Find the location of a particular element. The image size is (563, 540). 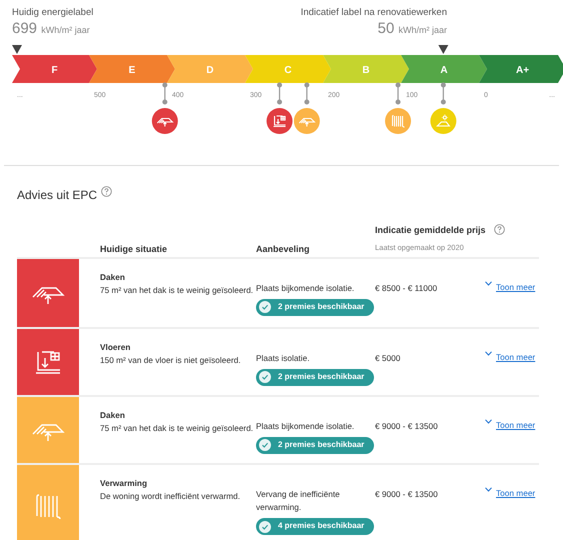

label-caption: Indicatief label na renovatiewerken is located at coordinates (373, 13).